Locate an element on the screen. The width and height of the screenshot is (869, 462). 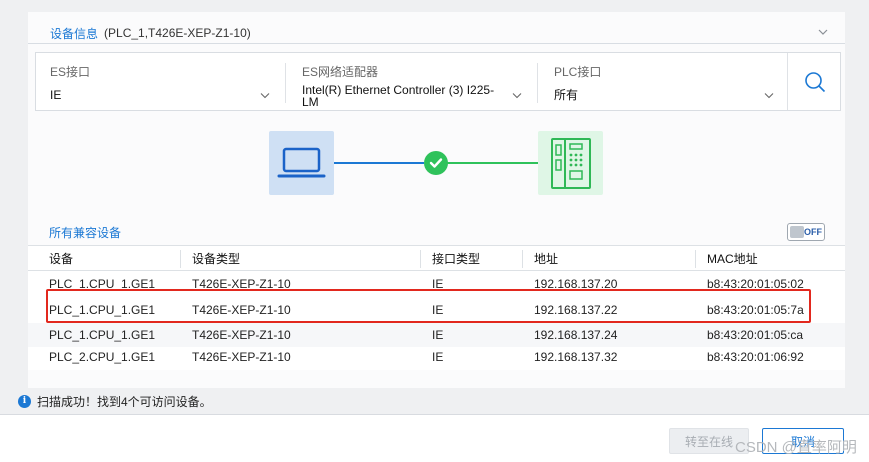
es-interface-value: IE is located at coordinates (56, 95).